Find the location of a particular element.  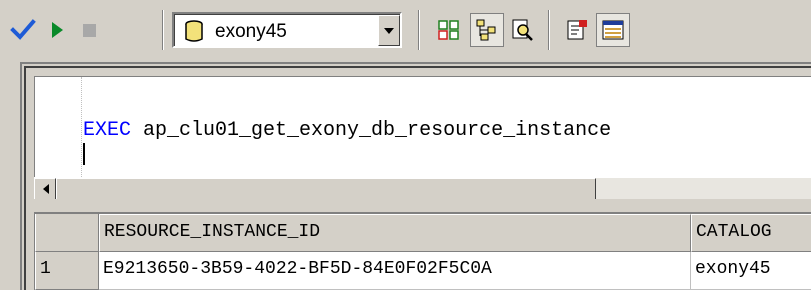

object-browser-icon is located at coordinates (487, 30).